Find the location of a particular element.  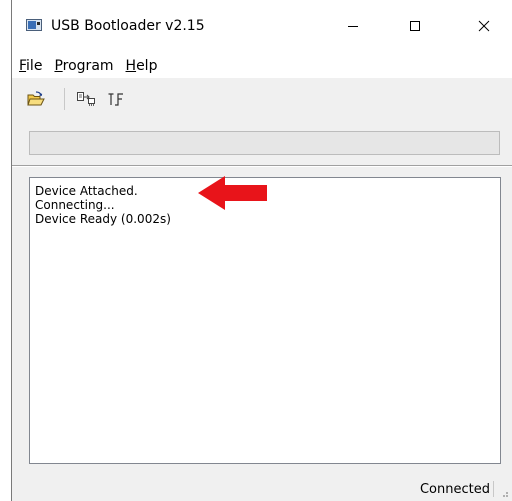

menu-bar: File Program Help is located at coordinates (262, 66).